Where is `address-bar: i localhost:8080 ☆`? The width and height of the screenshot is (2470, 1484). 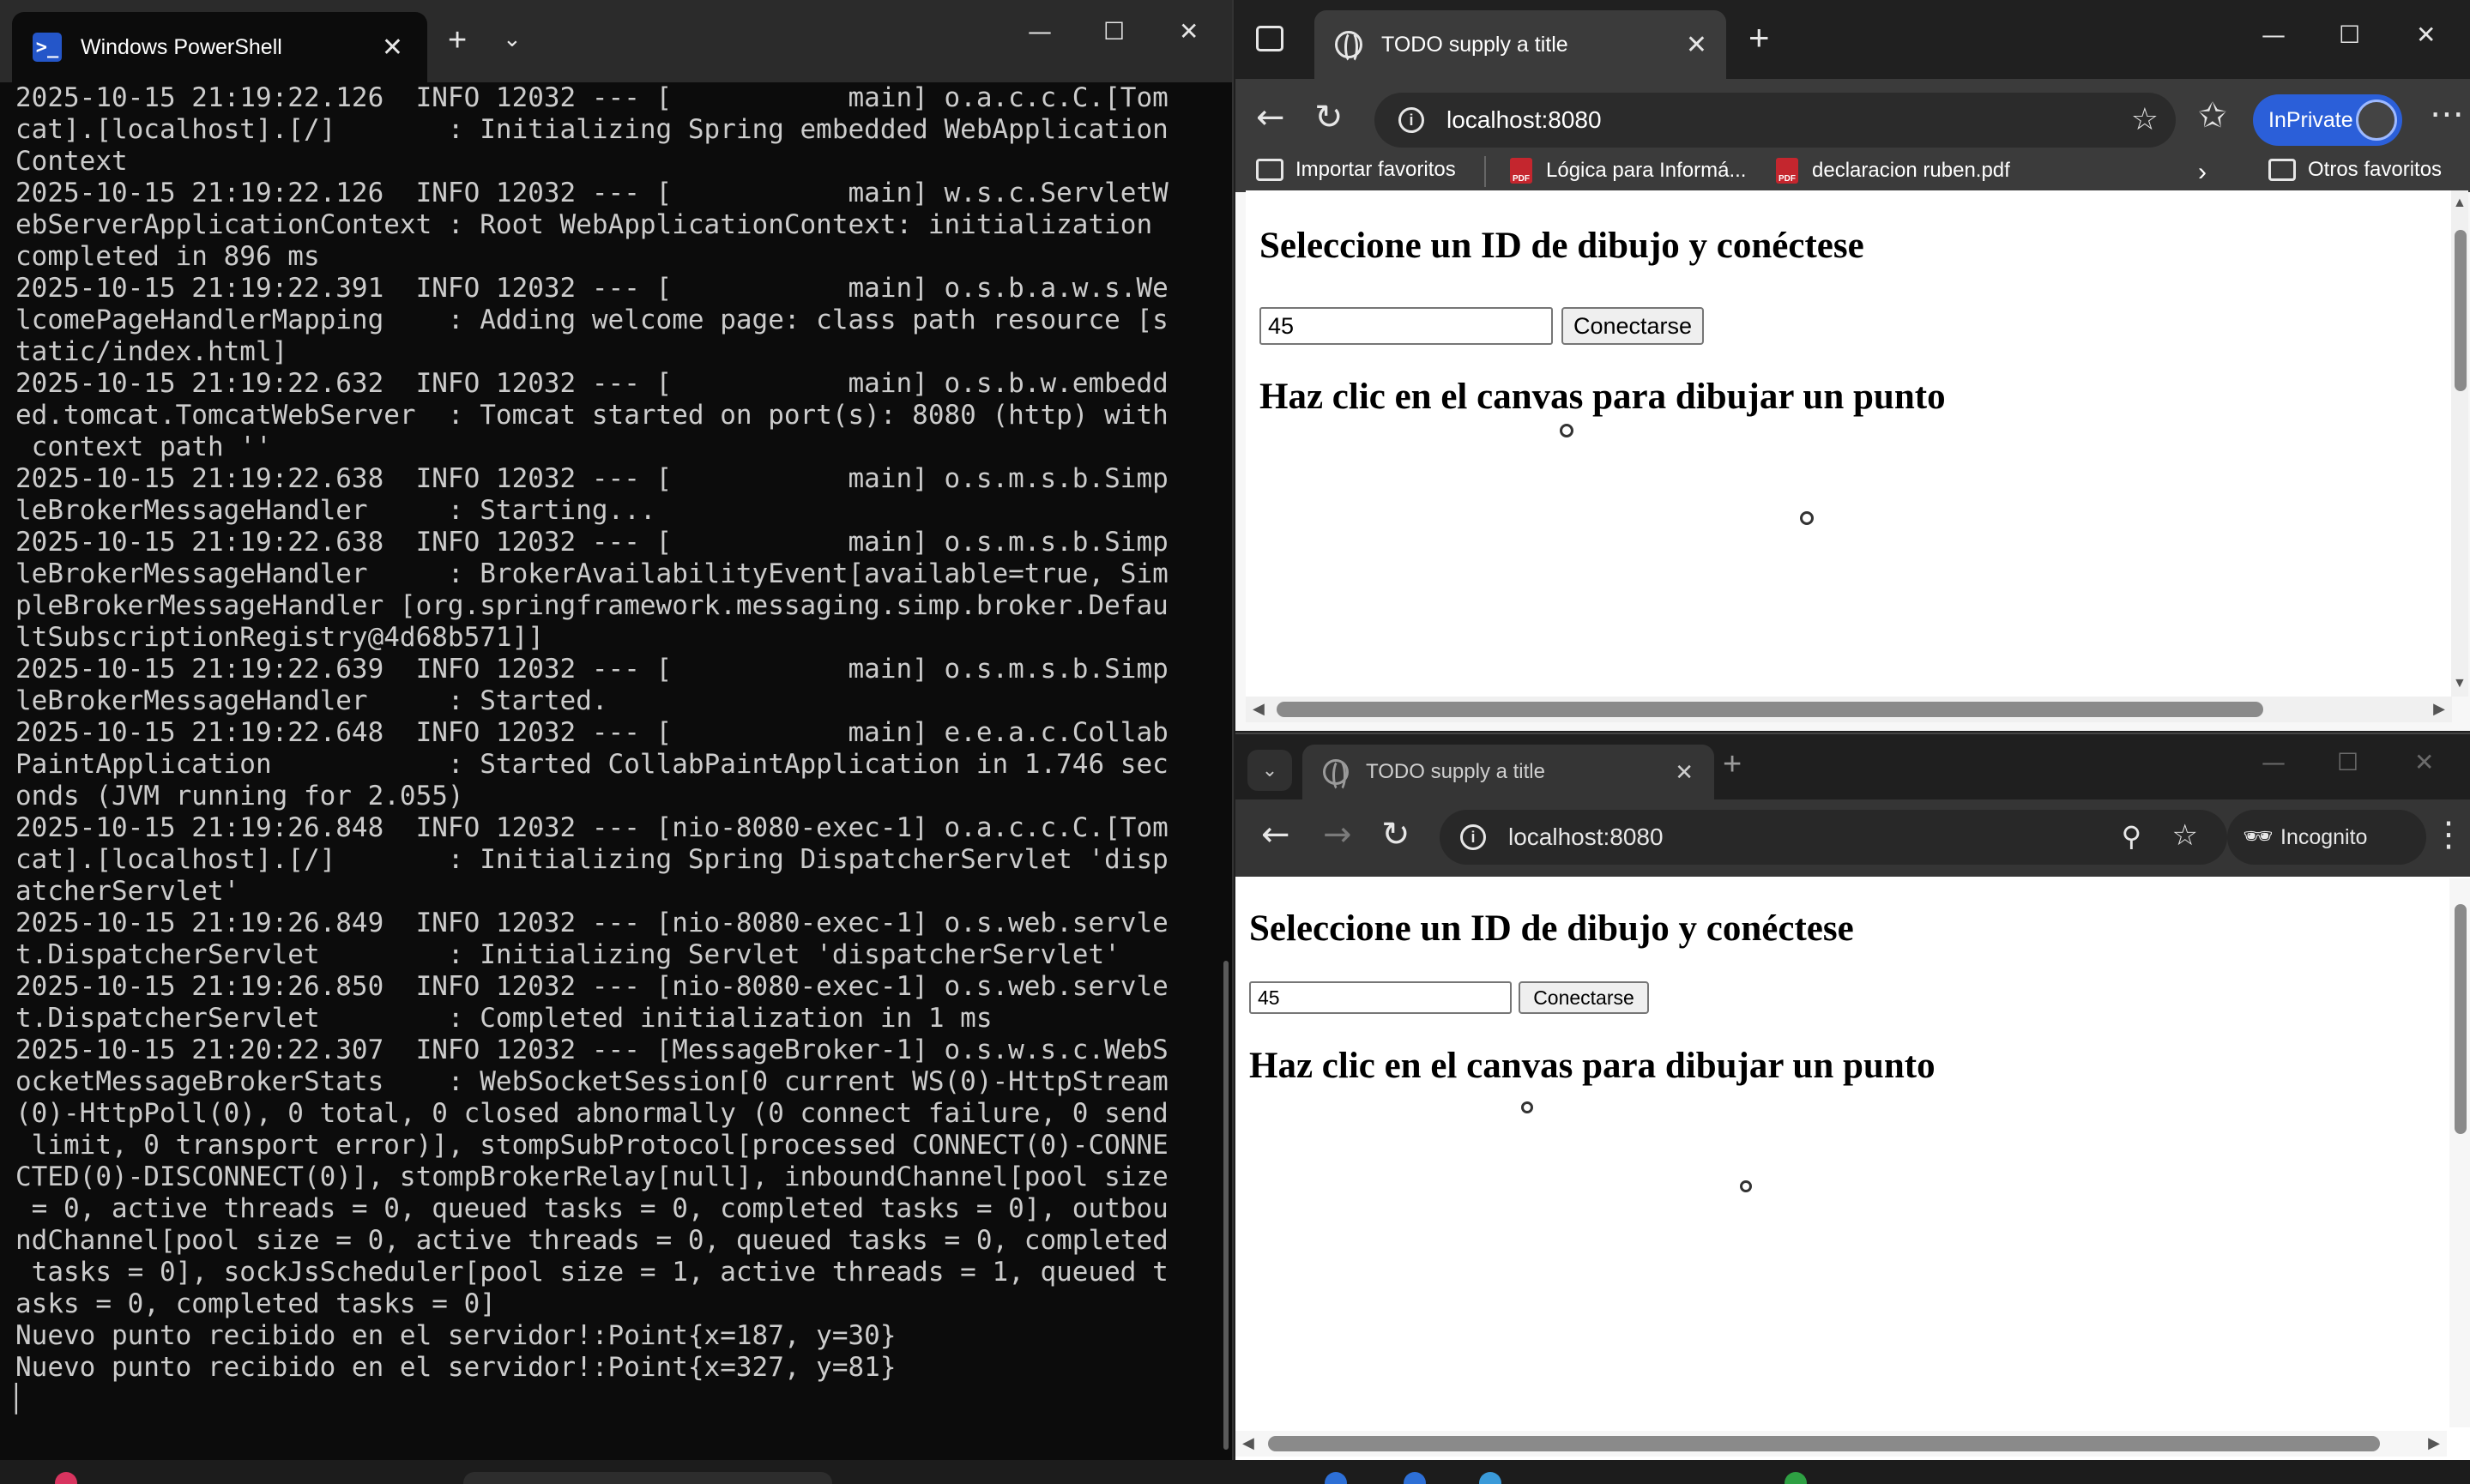 address-bar: i localhost:8080 ☆ is located at coordinates (1775, 120).